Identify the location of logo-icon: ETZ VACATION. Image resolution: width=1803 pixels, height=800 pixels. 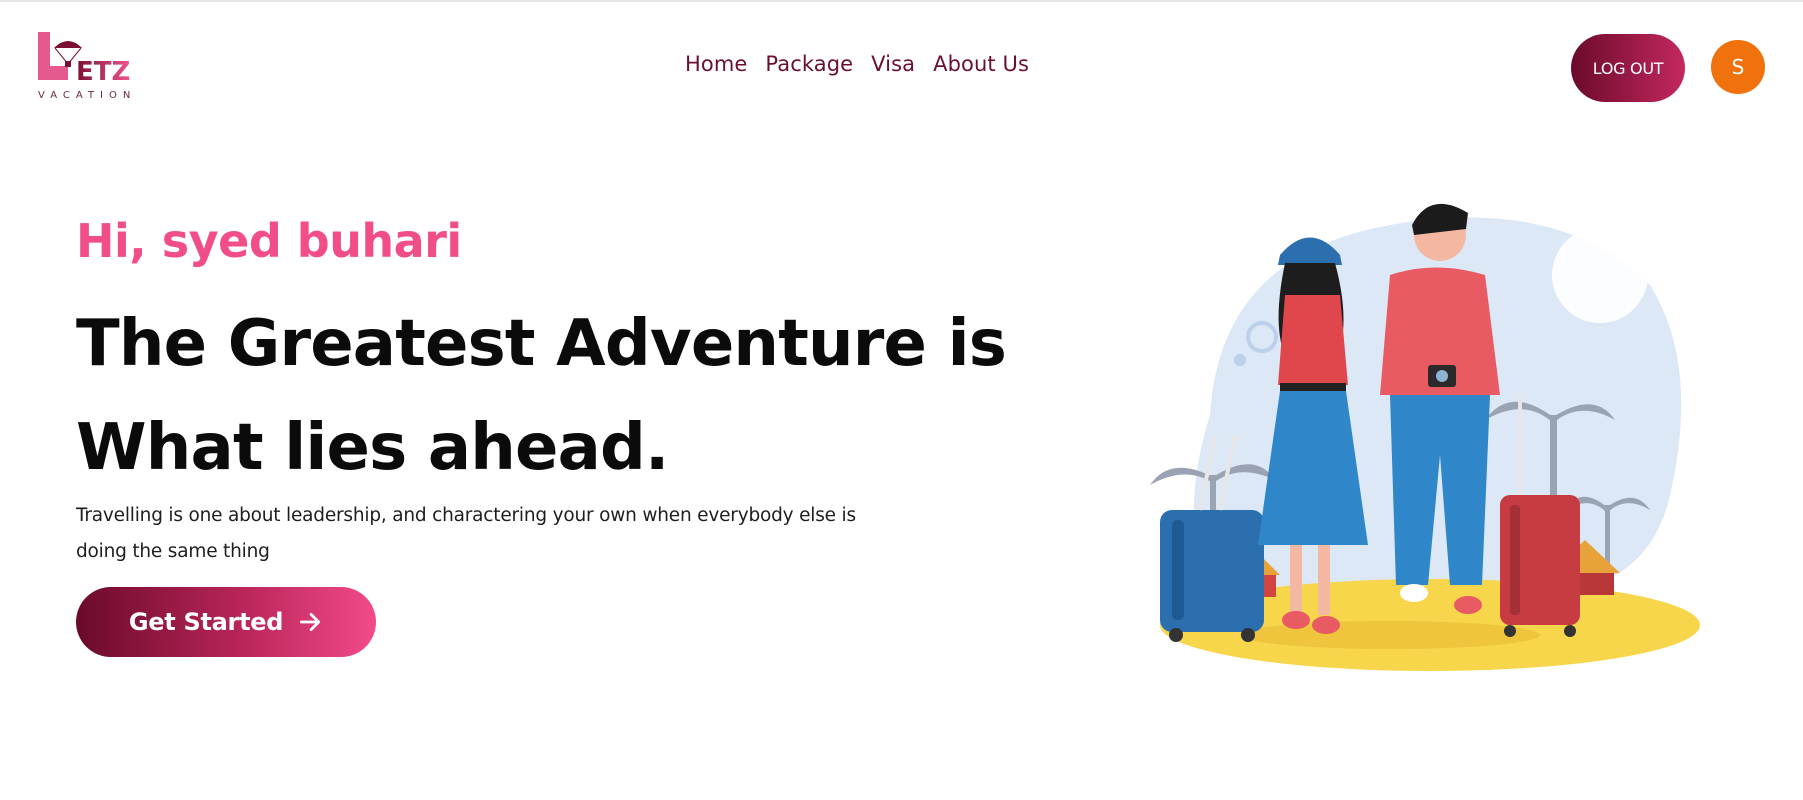
(87, 66).